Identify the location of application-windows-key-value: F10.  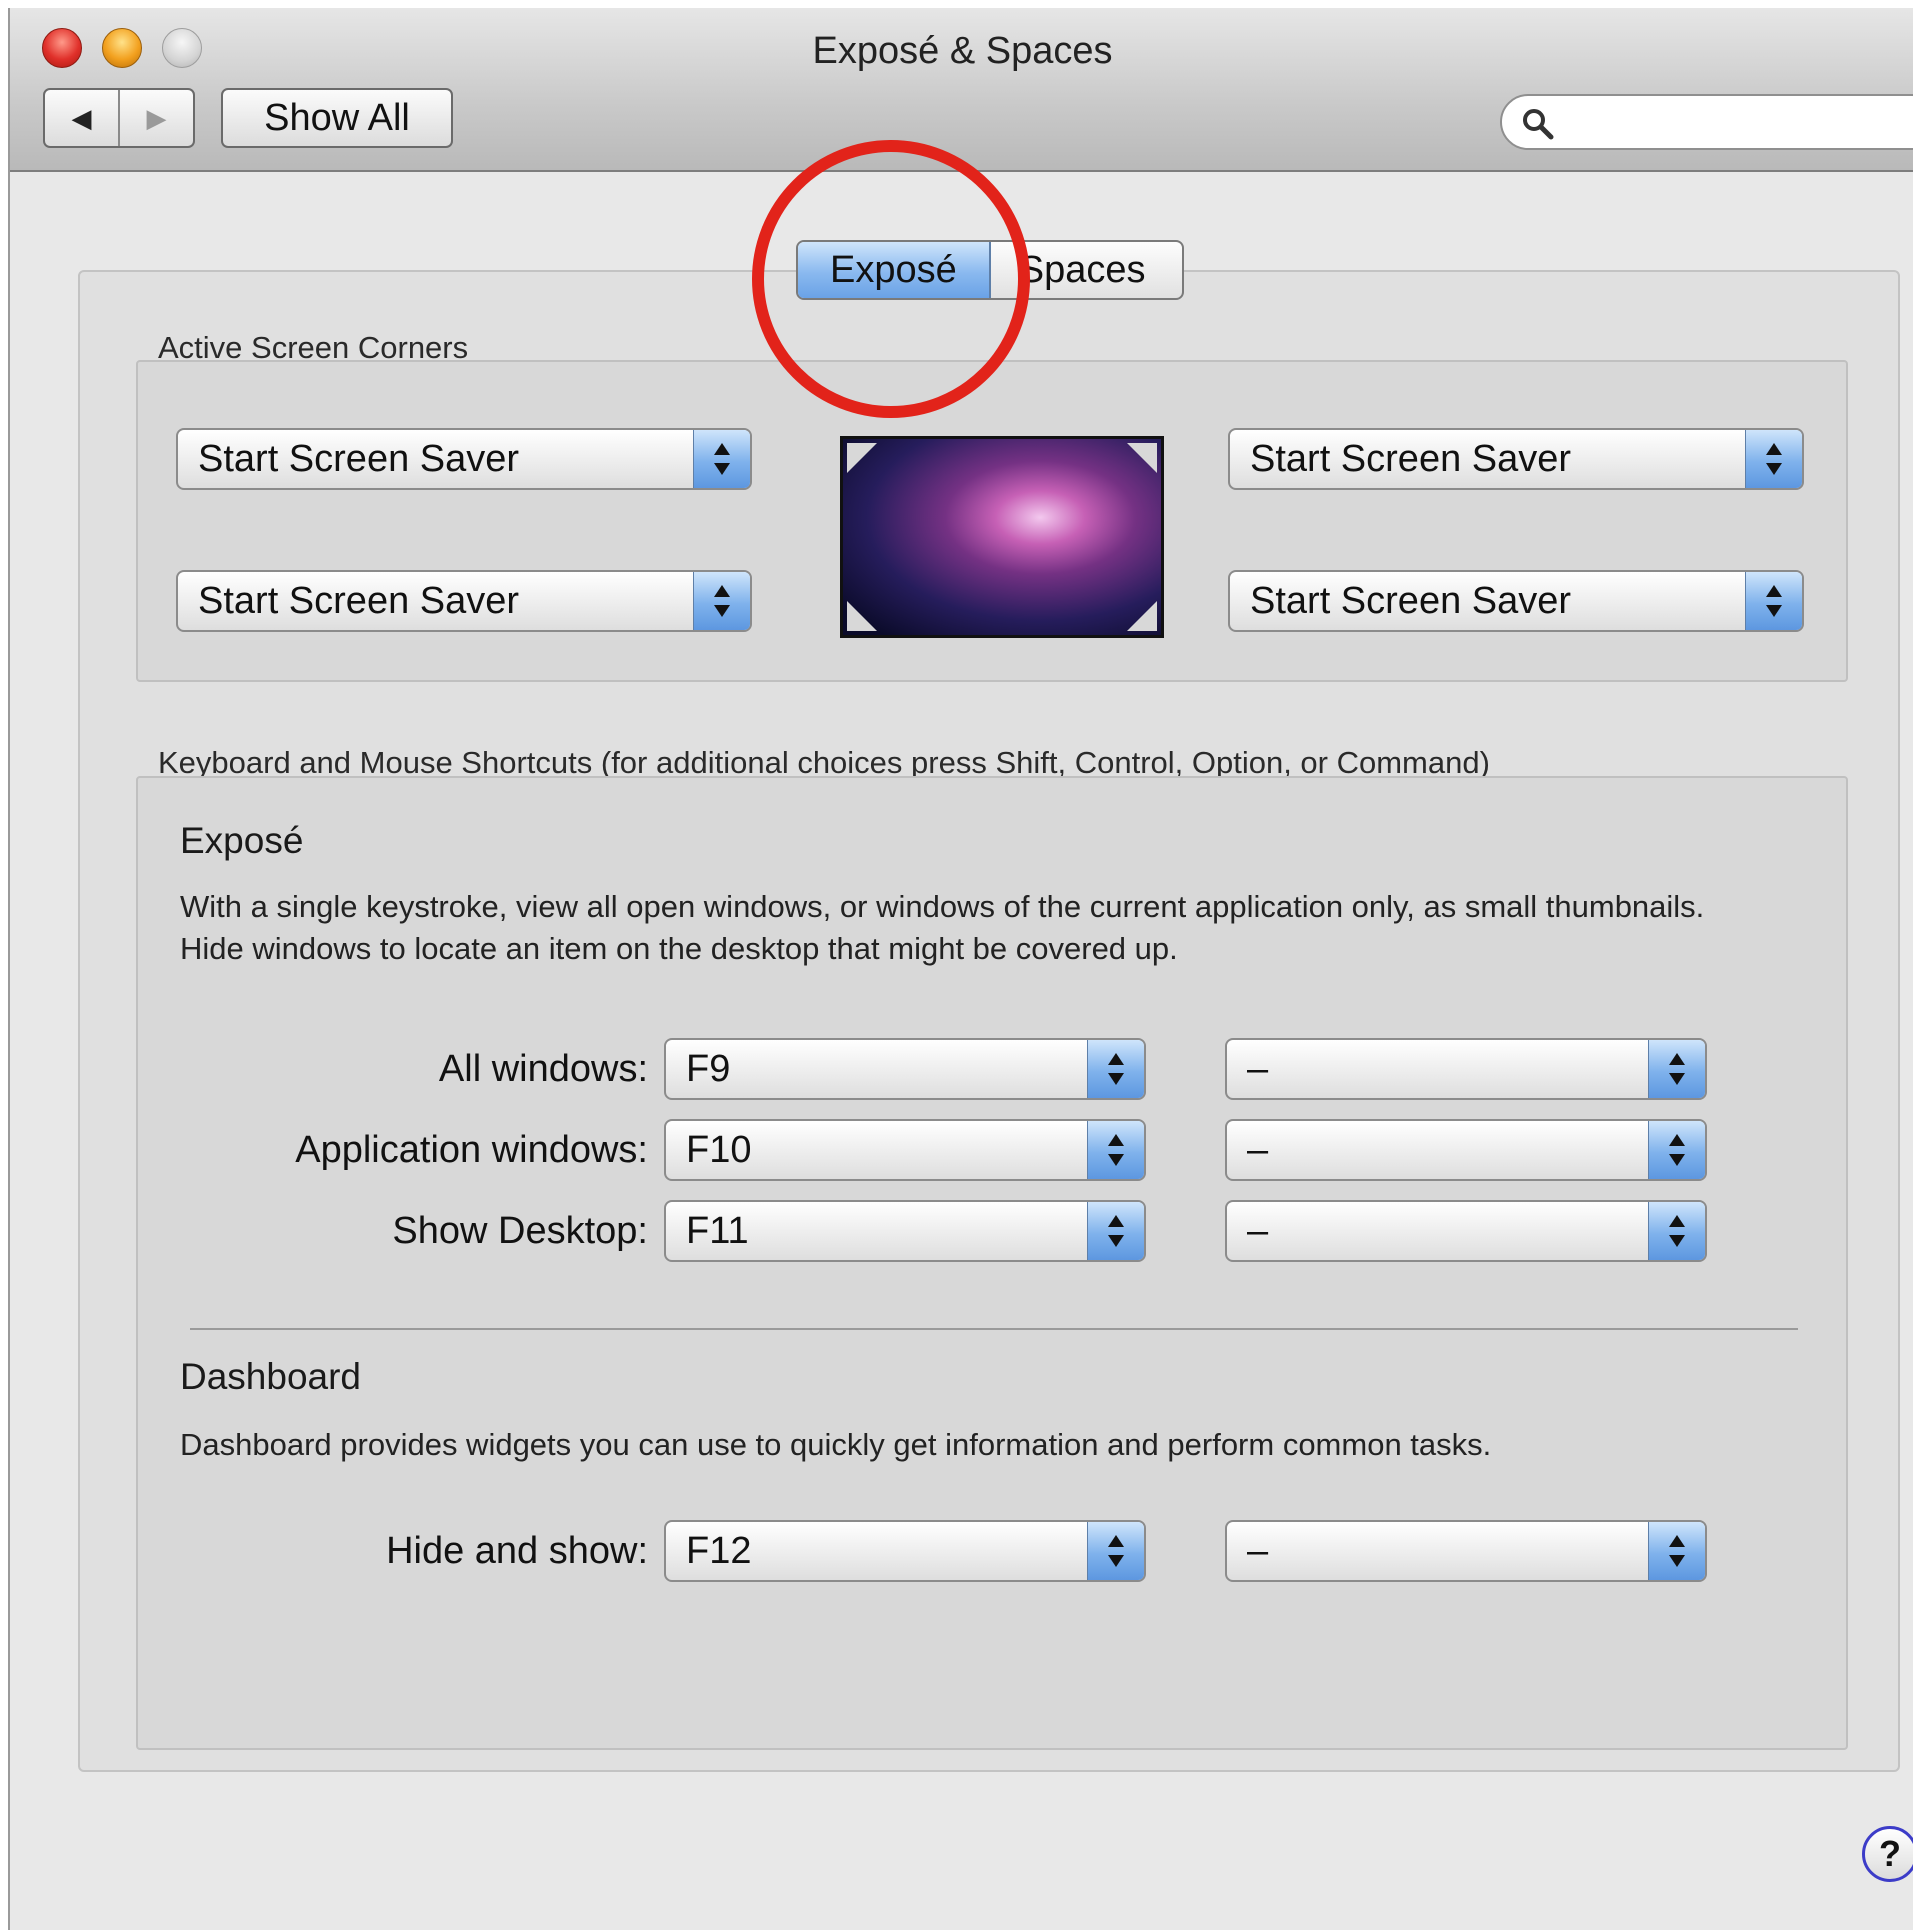
(719, 1150).